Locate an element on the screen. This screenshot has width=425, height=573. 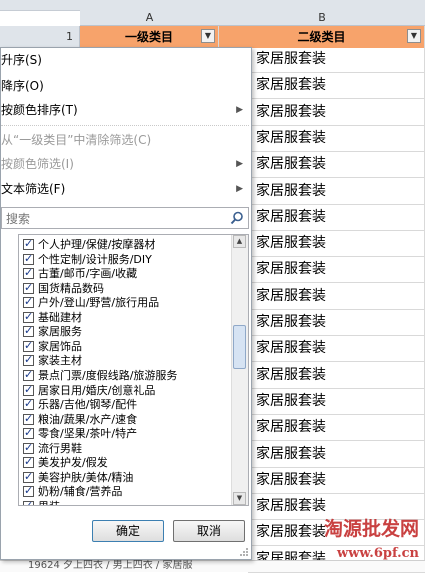
menu-item-sort-by-color: 按颜色排序(T) ▶ is located at coordinates (125, 110).